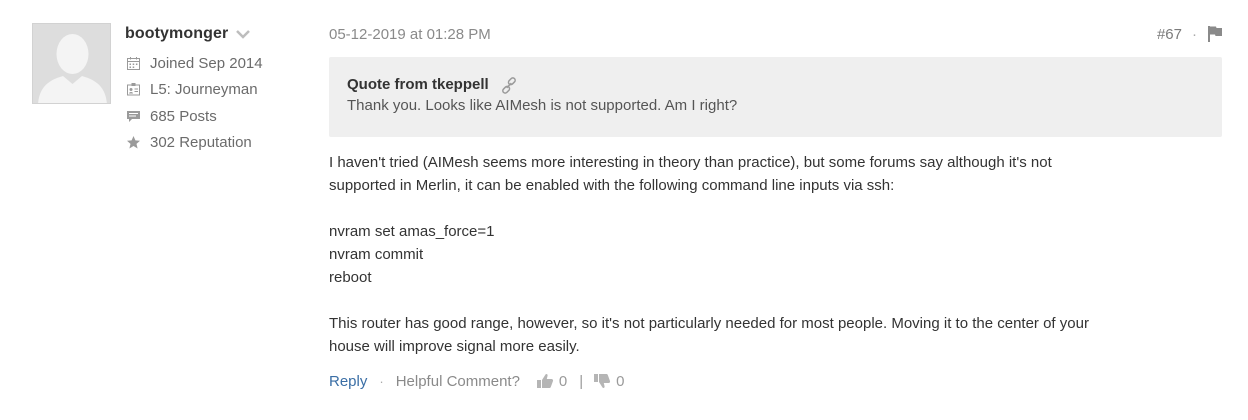 The width and height of the screenshot is (1248, 420). I want to click on id-card-icon, so click(133, 90).